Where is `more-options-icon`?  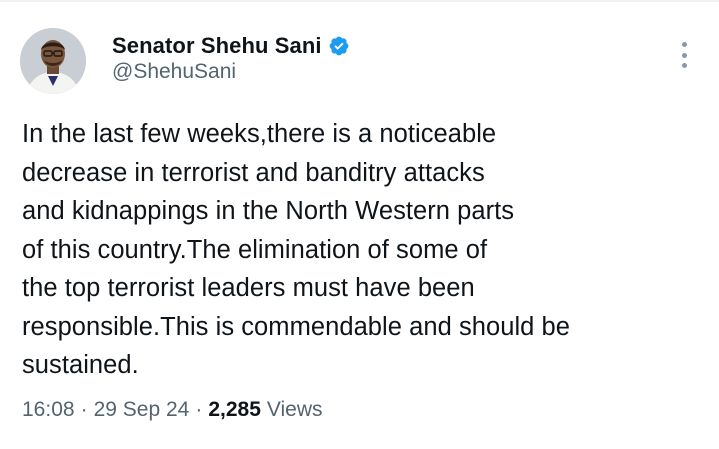
more-options-icon is located at coordinates (684, 55).